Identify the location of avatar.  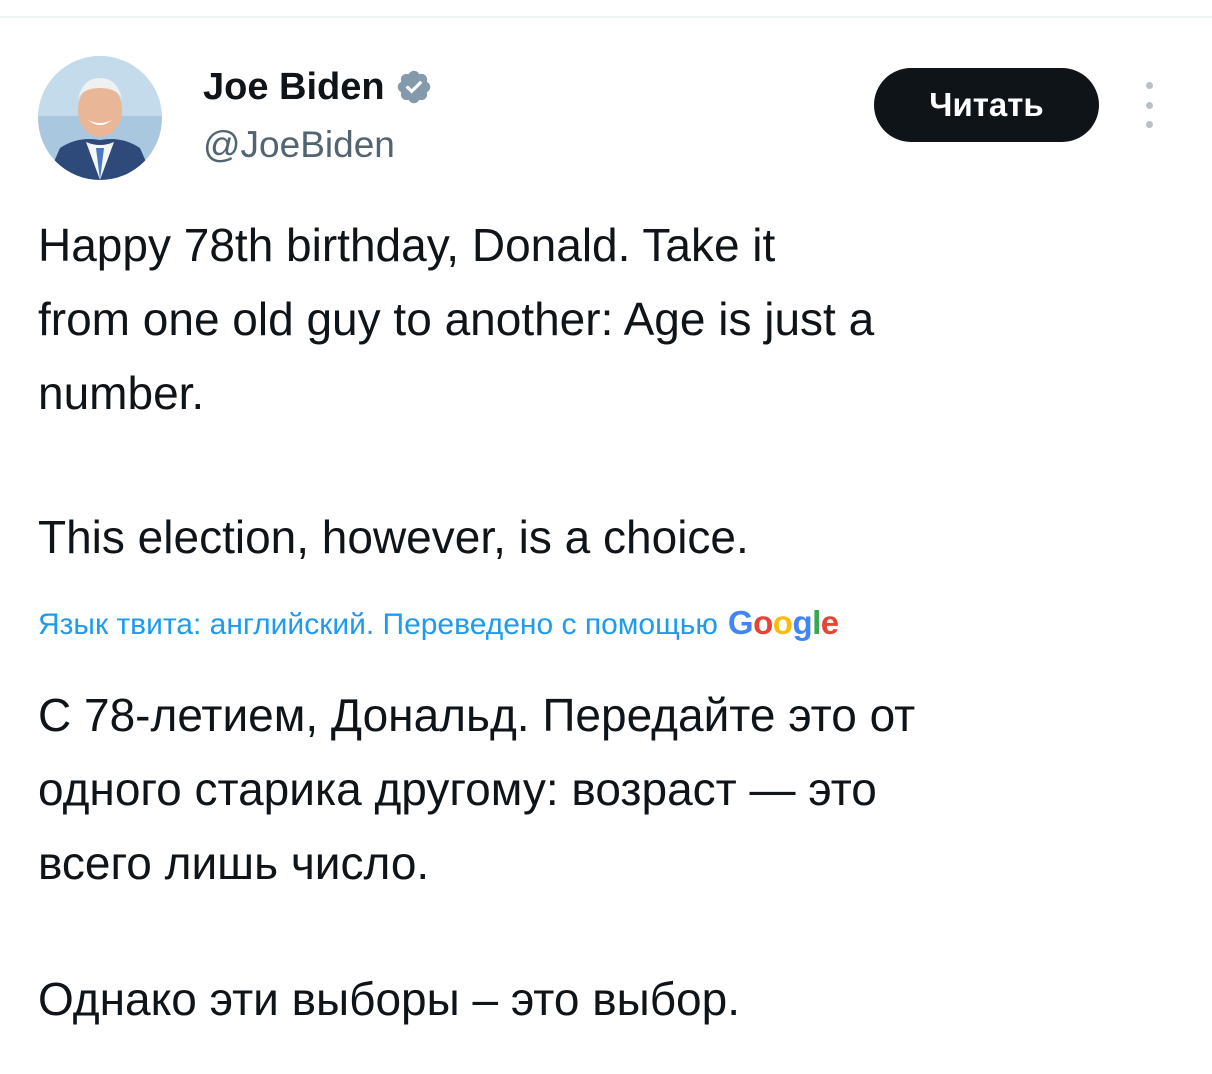
(100, 118).